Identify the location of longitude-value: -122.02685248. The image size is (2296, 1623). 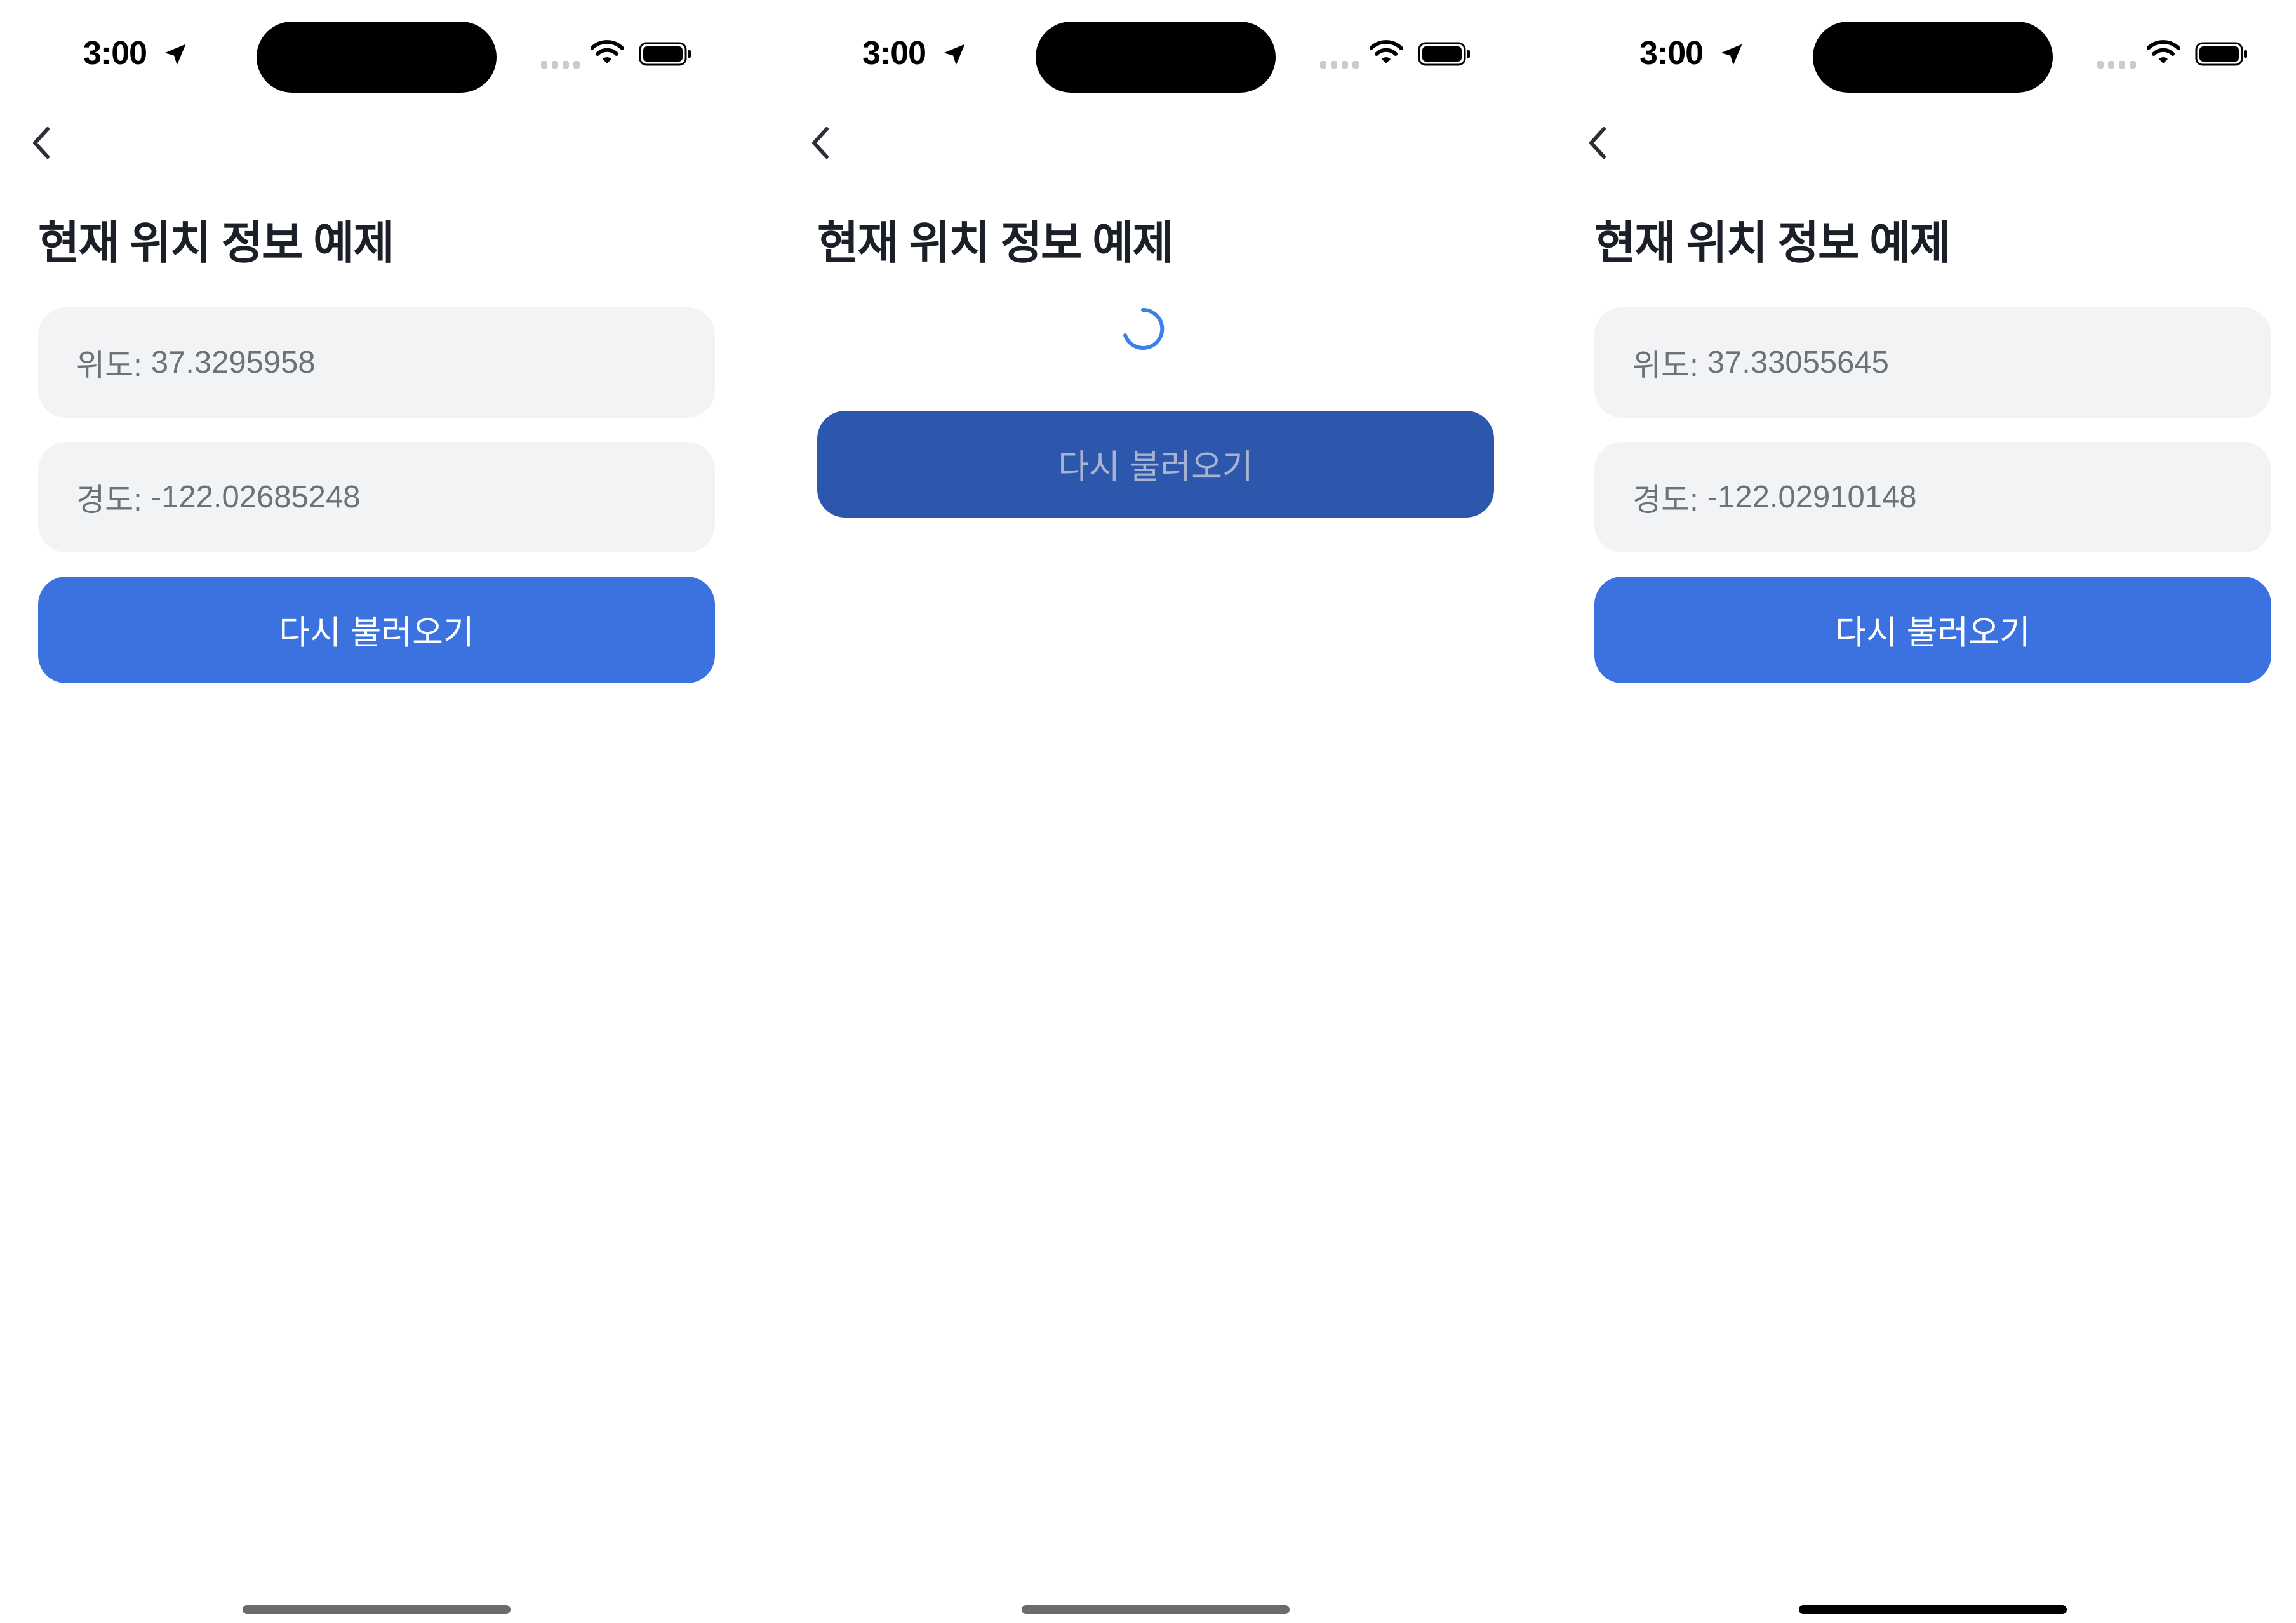
(255, 497).